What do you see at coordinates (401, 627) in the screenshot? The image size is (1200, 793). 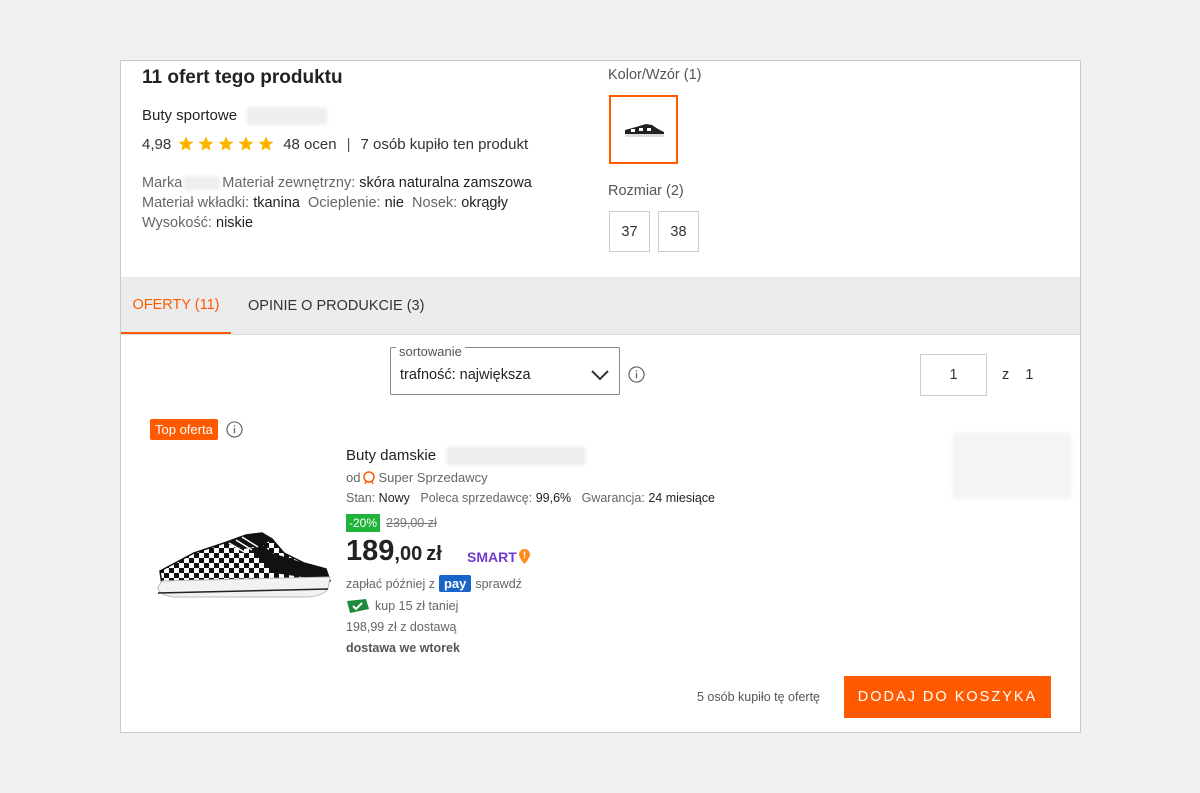 I see `delivery-price: 198,99 zł z dostawą` at bounding box center [401, 627].